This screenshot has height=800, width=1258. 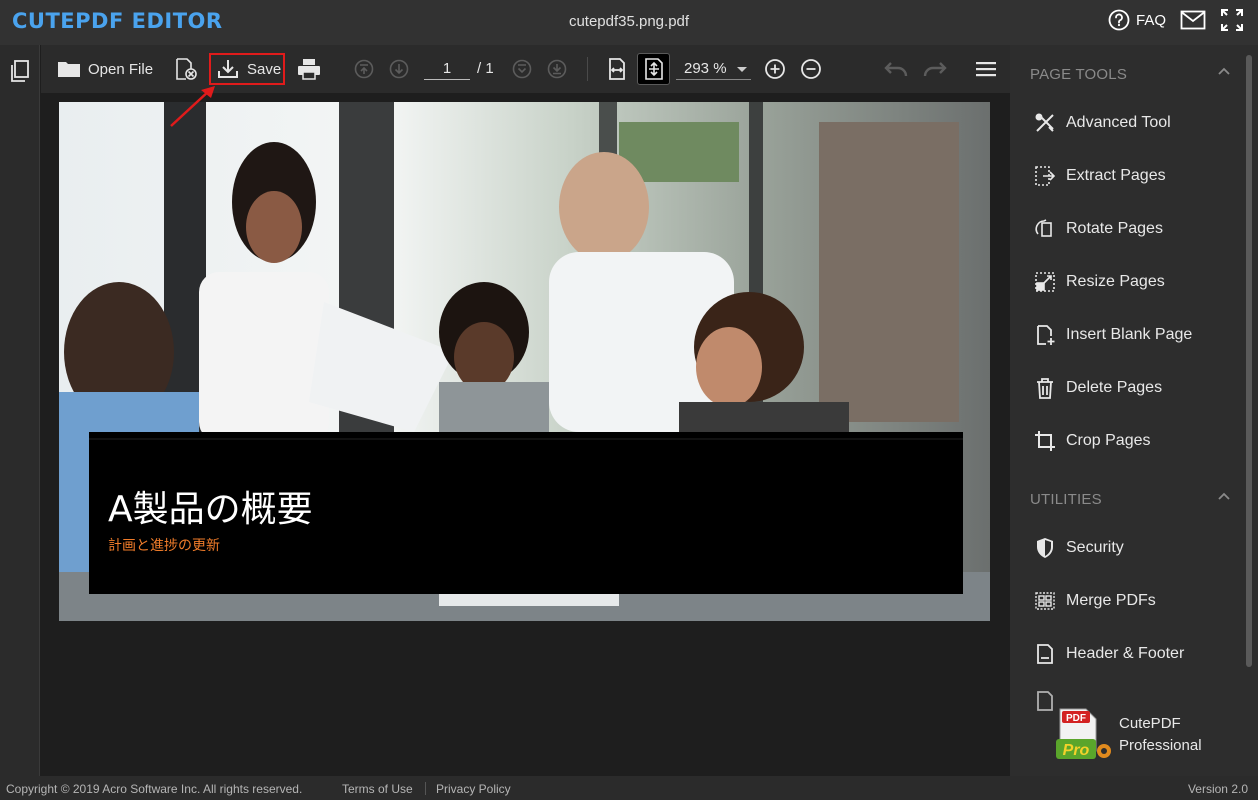 I want to click on extract-pages-item: Extract Pages, so click(x=1100, y=176).